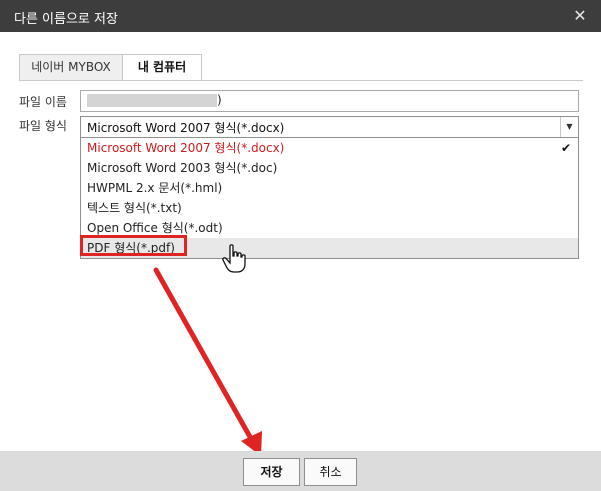 This screenshot has width=601, height=491. I want to click on save-button: 저장, so click(271, 472).